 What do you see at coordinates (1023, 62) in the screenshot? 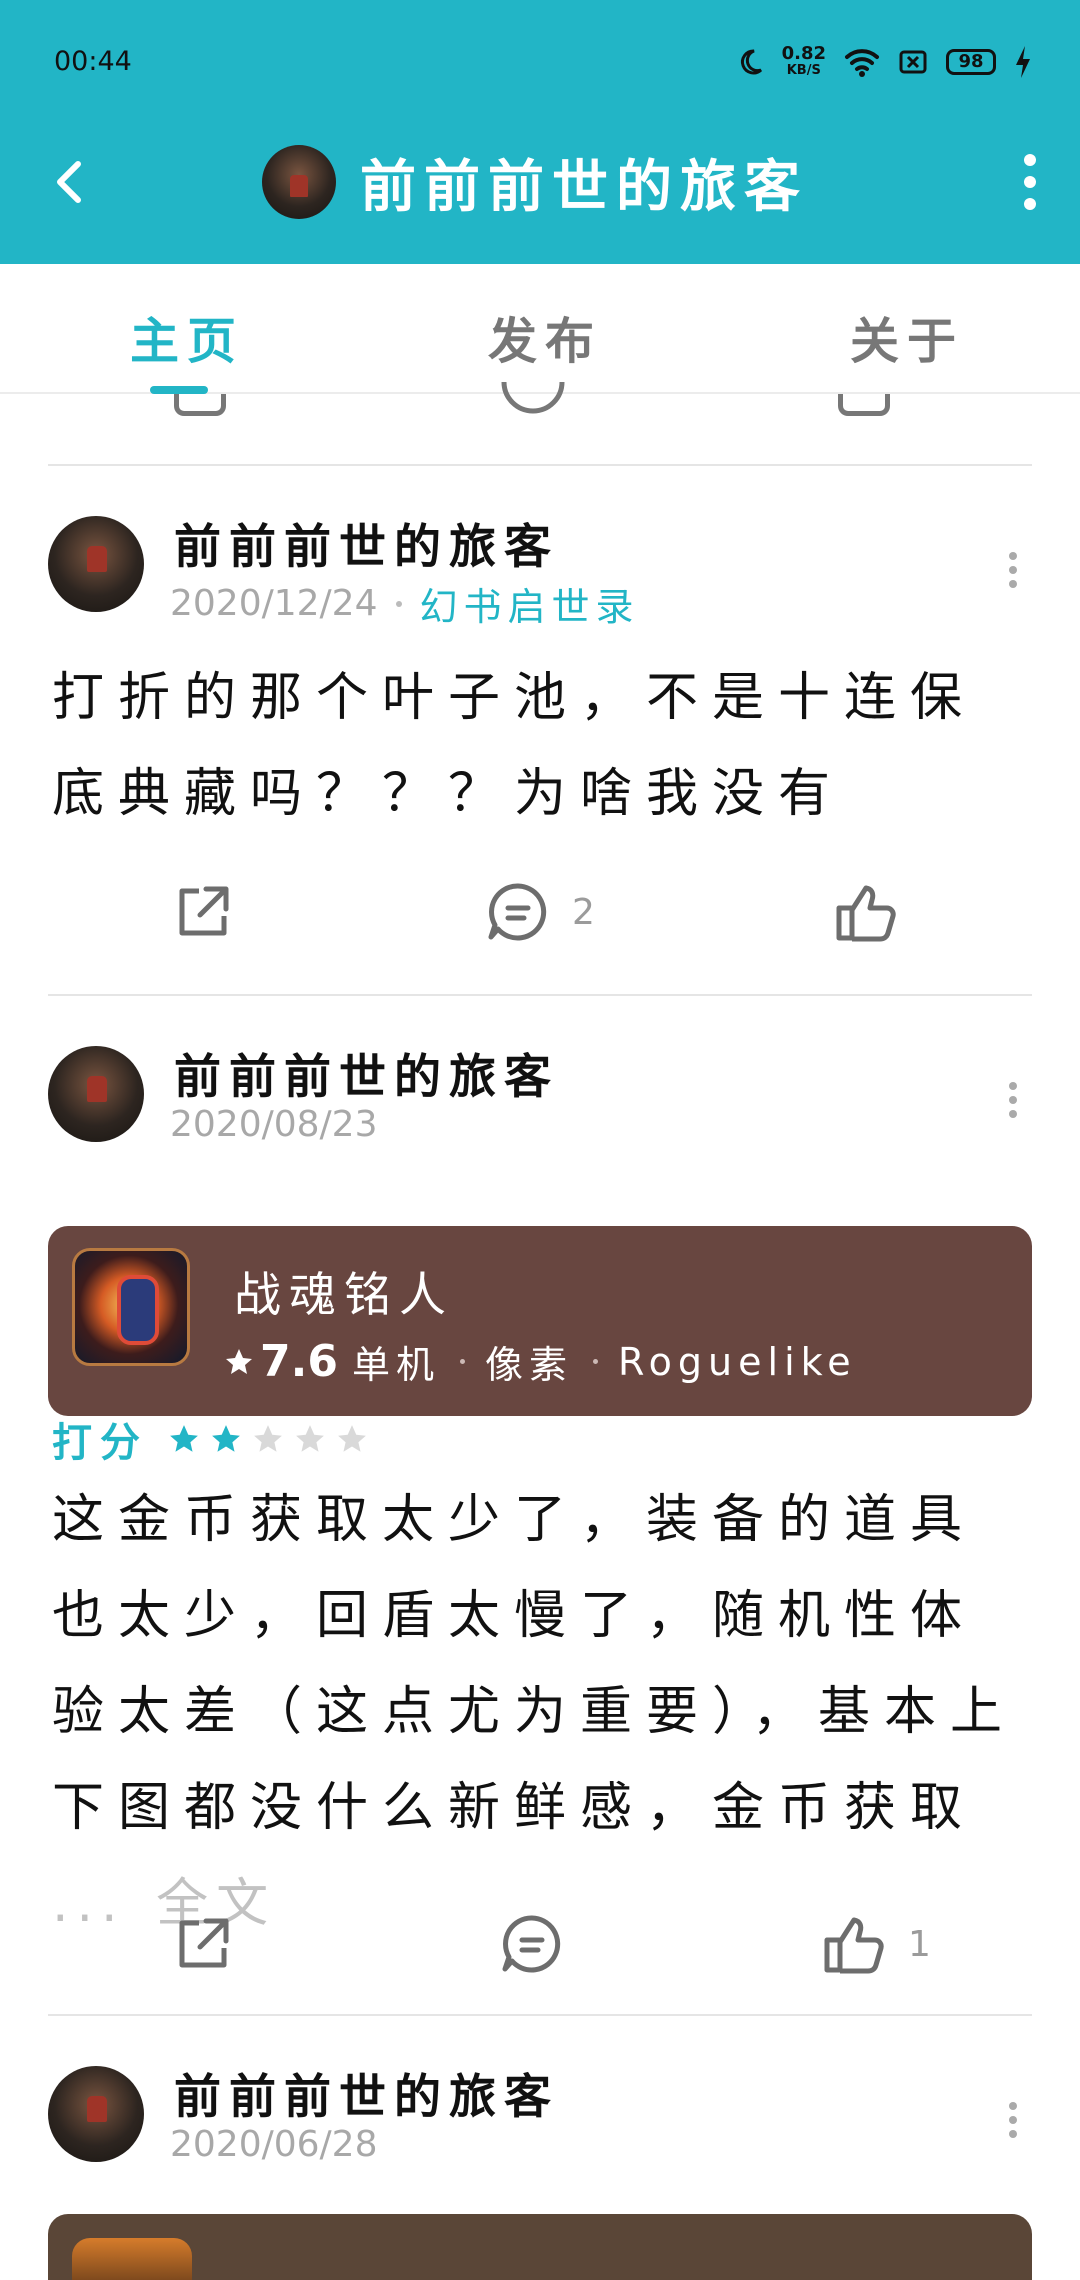
I see `charging-icon` at bounding box center [1023, 62].